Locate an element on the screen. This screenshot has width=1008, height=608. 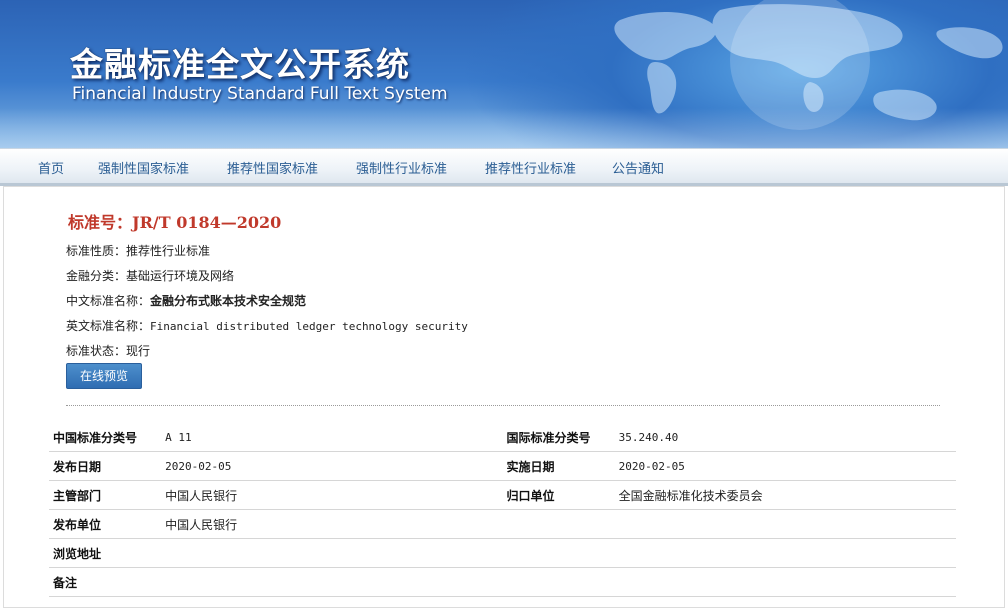
table-row: 发布日期 2020-02-05 实施日期 2020-02-05 is located at coordinates (502, 466).